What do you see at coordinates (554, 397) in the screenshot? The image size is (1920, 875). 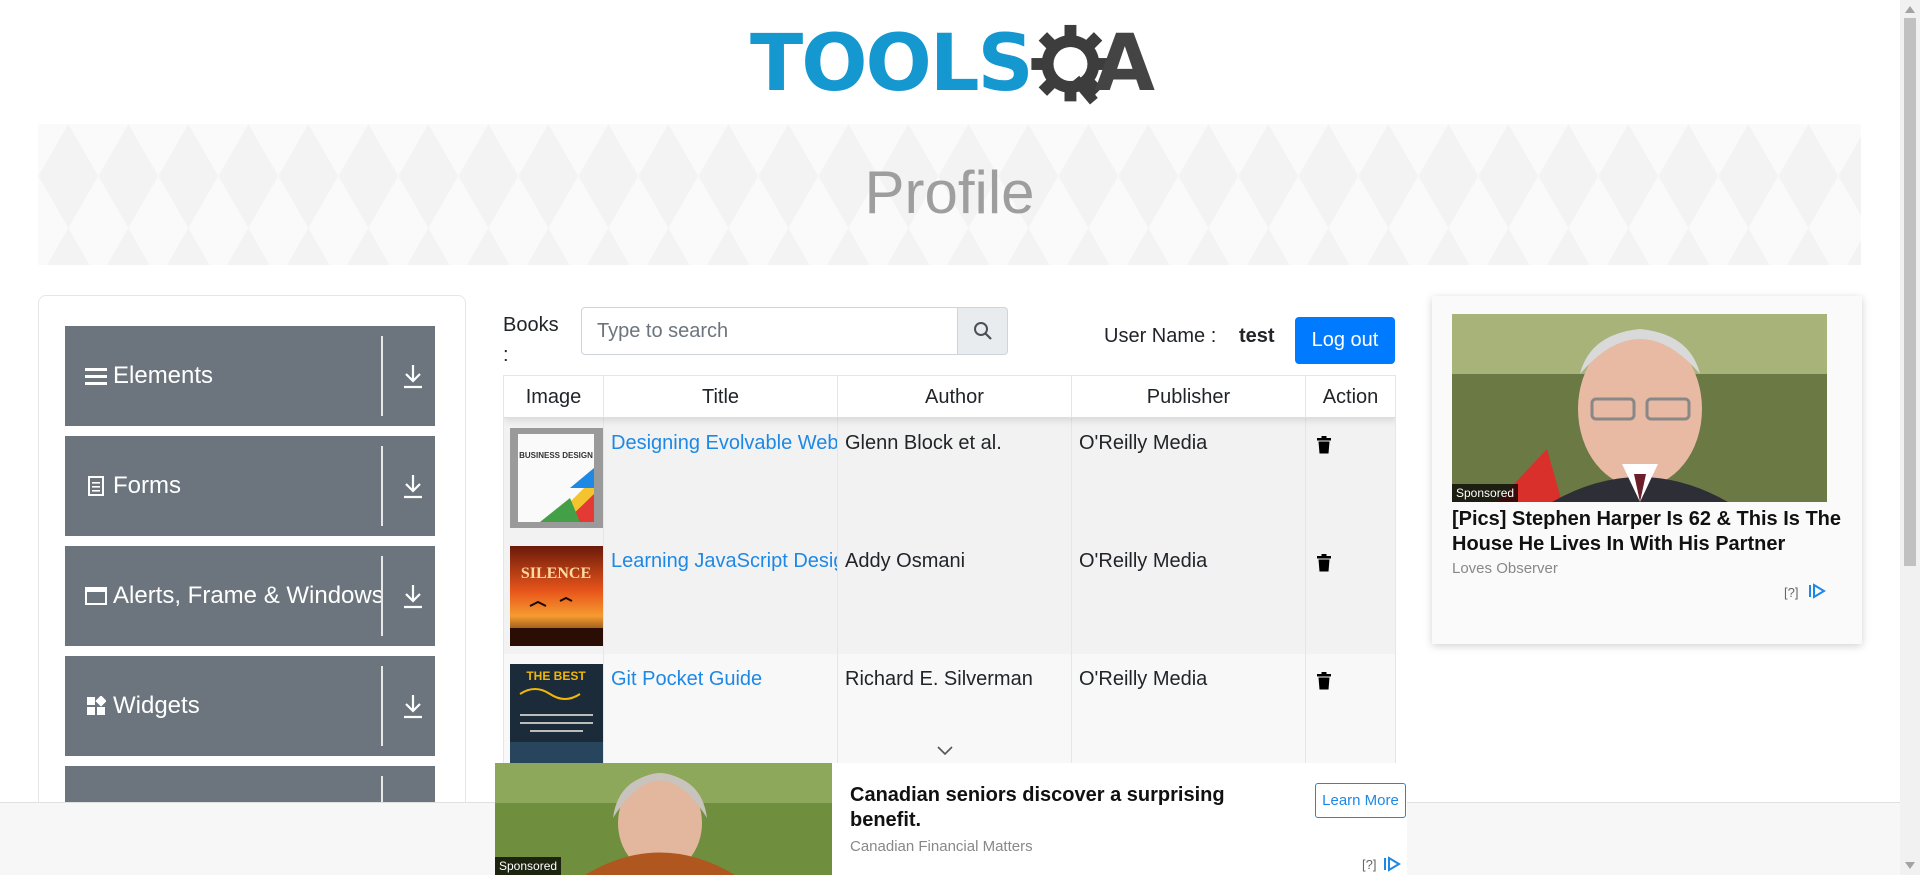 I see `column-header-image: Image` at bounding box center [554, 397].